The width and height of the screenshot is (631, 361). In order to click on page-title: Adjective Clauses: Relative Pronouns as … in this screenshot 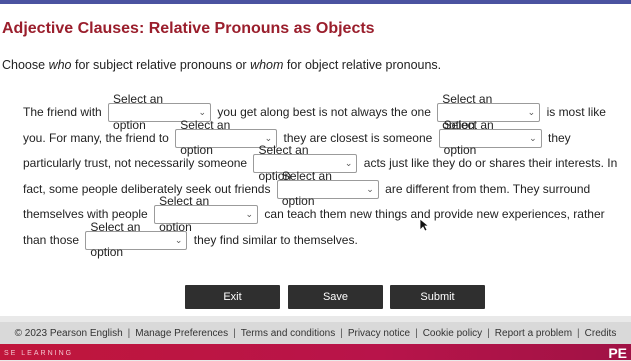, I will do `click(188, 28)`.